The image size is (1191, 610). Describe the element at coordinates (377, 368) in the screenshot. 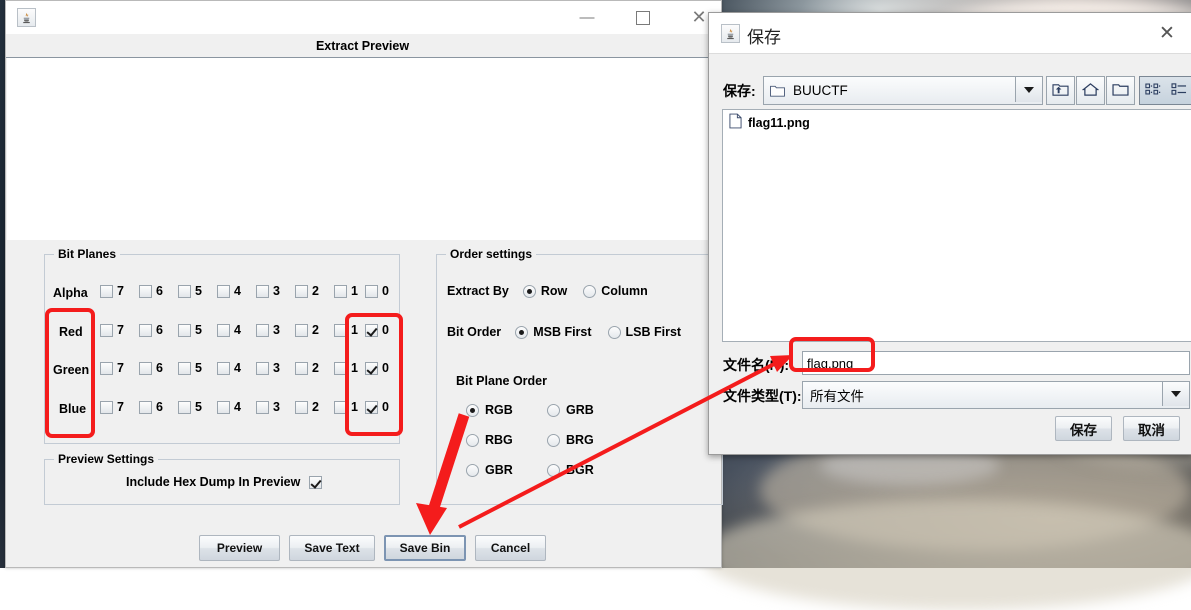

I see `bit-checkbox-green-0: 0` at that location.